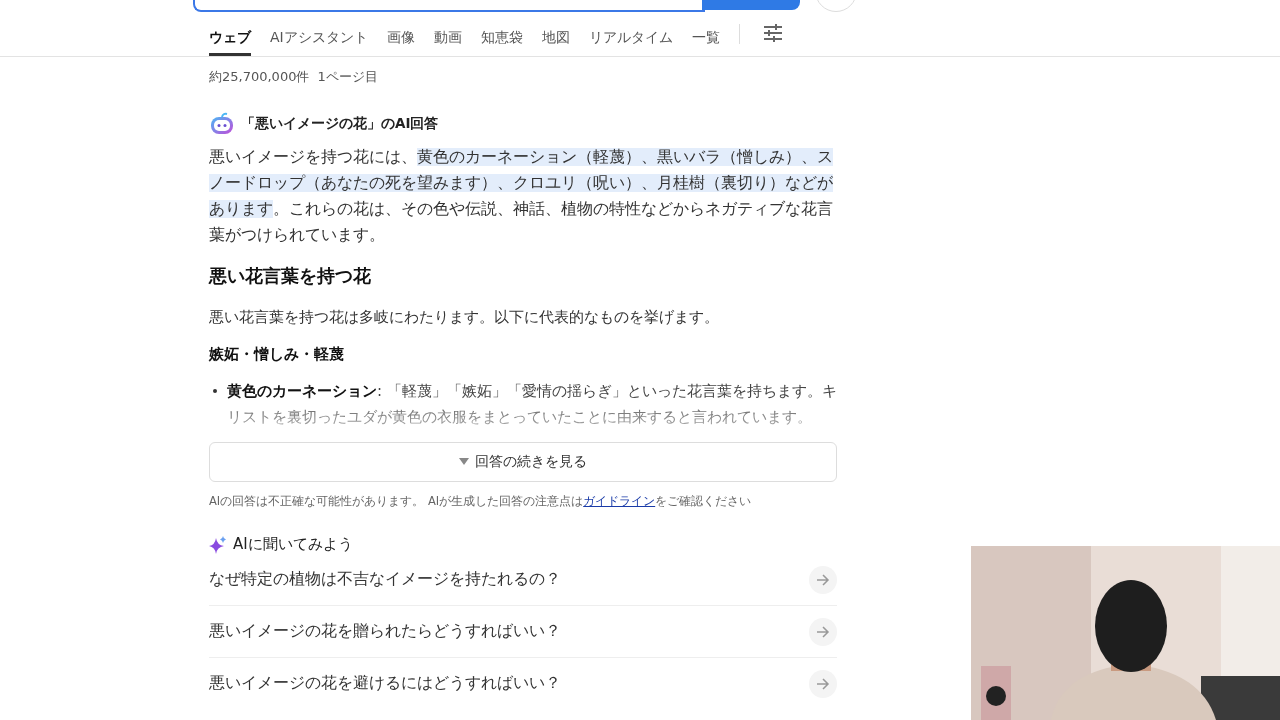  Describe the element at coordinates (619, 501) in the screenshot. I see `guideline-link: ガイドライン` at that location.